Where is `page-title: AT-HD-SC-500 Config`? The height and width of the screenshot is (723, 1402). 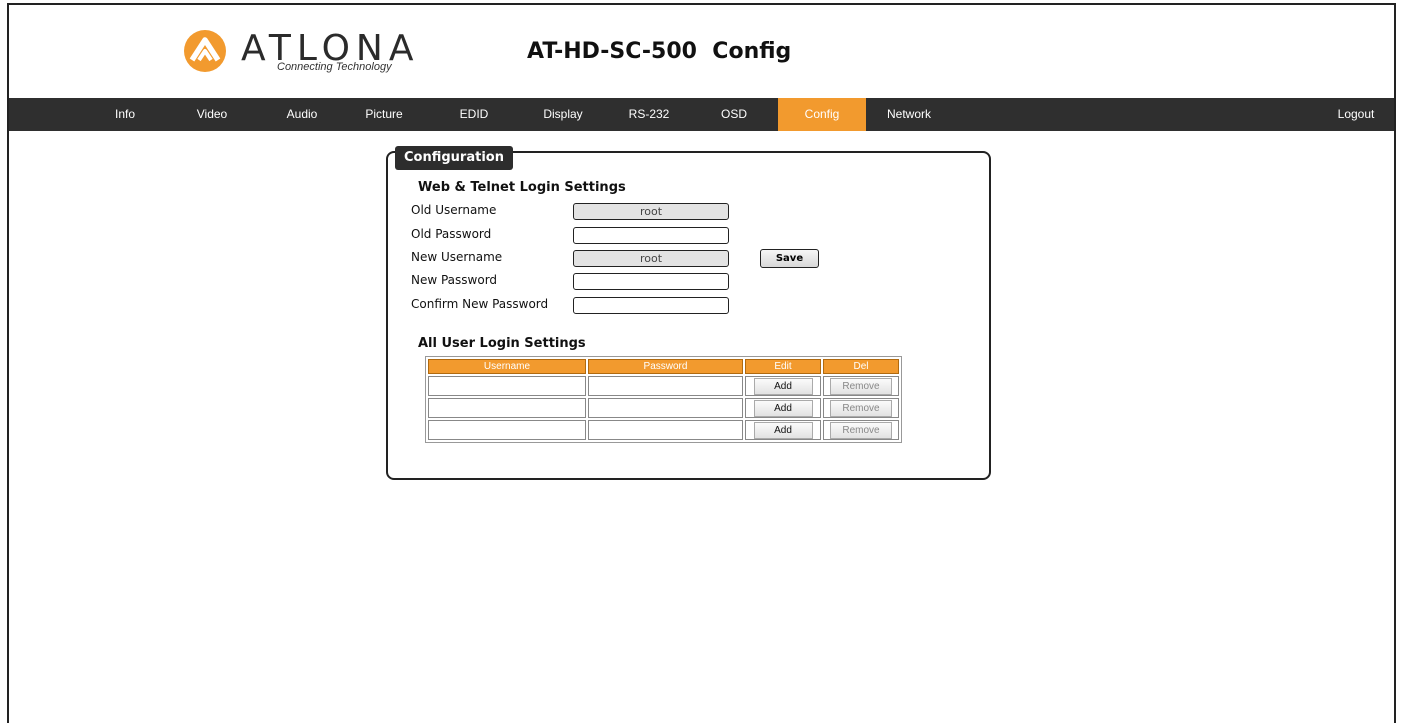 page-title: AT-HD-SC-500 Config is located at coordinates (659, 51).